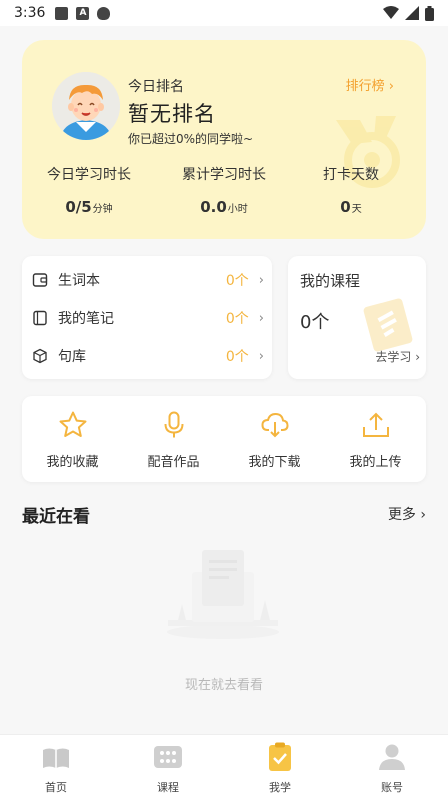 The height and width of the screenshot is (796, 448). I want to click on a-notification-icon: A, so click(83, 13).